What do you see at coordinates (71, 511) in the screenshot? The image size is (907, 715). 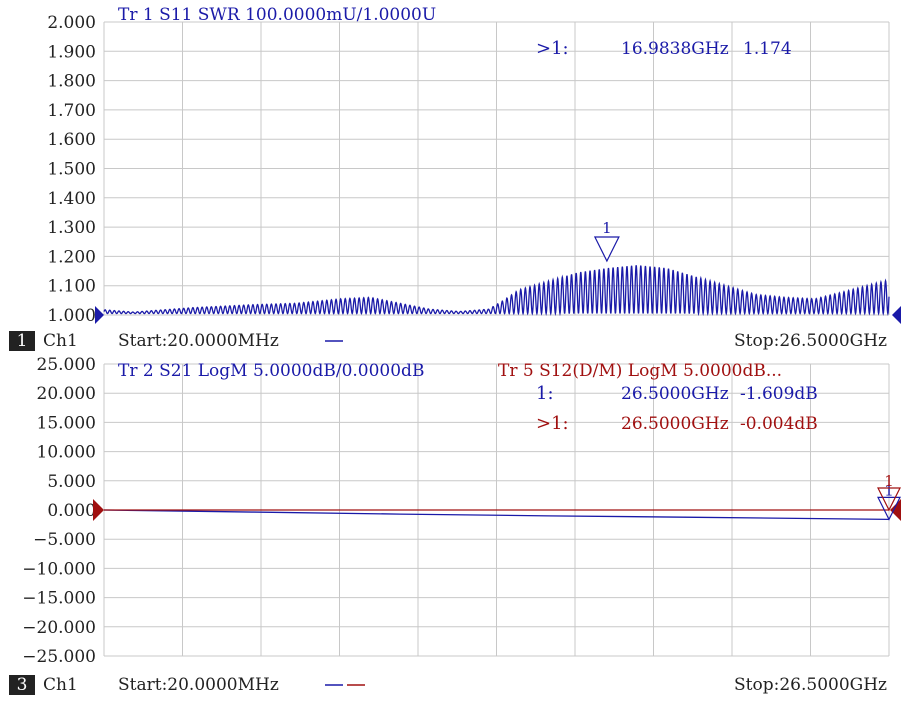 I see `lower-y-tick-label: 0.000` at bounding box center [71, 511].